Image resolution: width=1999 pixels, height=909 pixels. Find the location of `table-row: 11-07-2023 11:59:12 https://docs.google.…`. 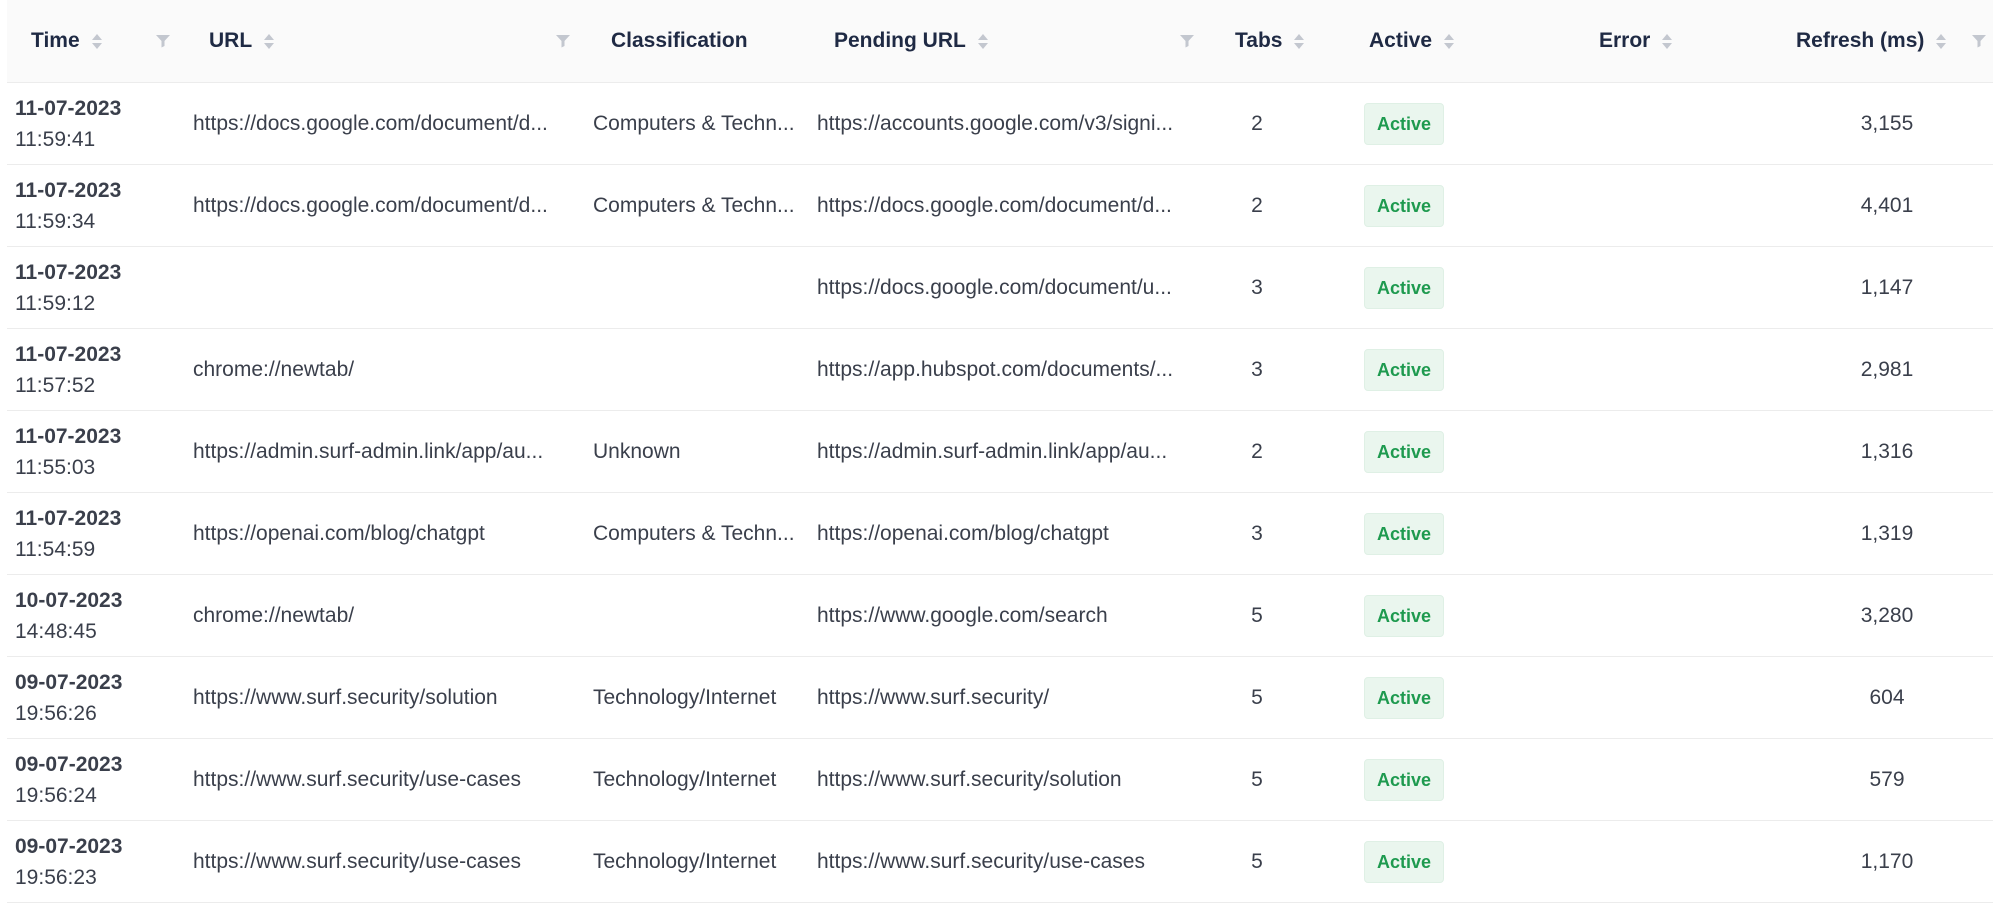

table-row: 11-07-2023 11:59:12 https://docs.google.… is located at coordinates (1000, 288).